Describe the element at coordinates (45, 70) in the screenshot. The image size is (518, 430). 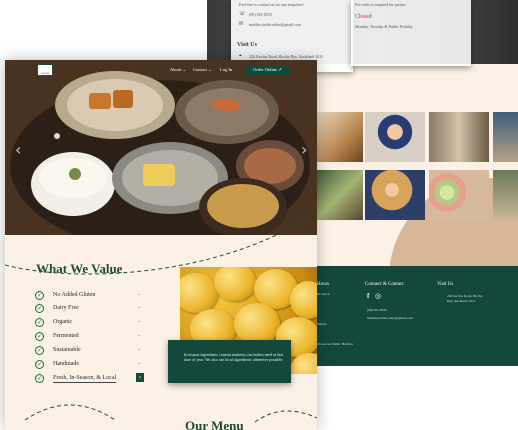
I see `site-logo: JARDIN` at that location.